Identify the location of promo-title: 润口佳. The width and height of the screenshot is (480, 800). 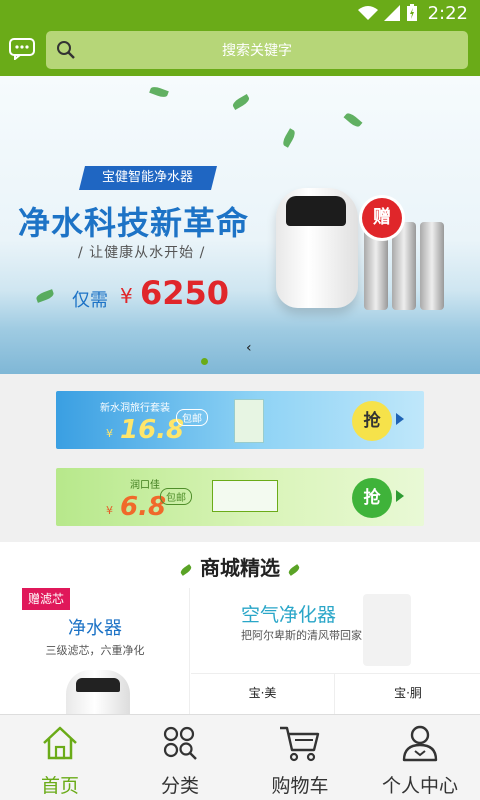
(145, 485).